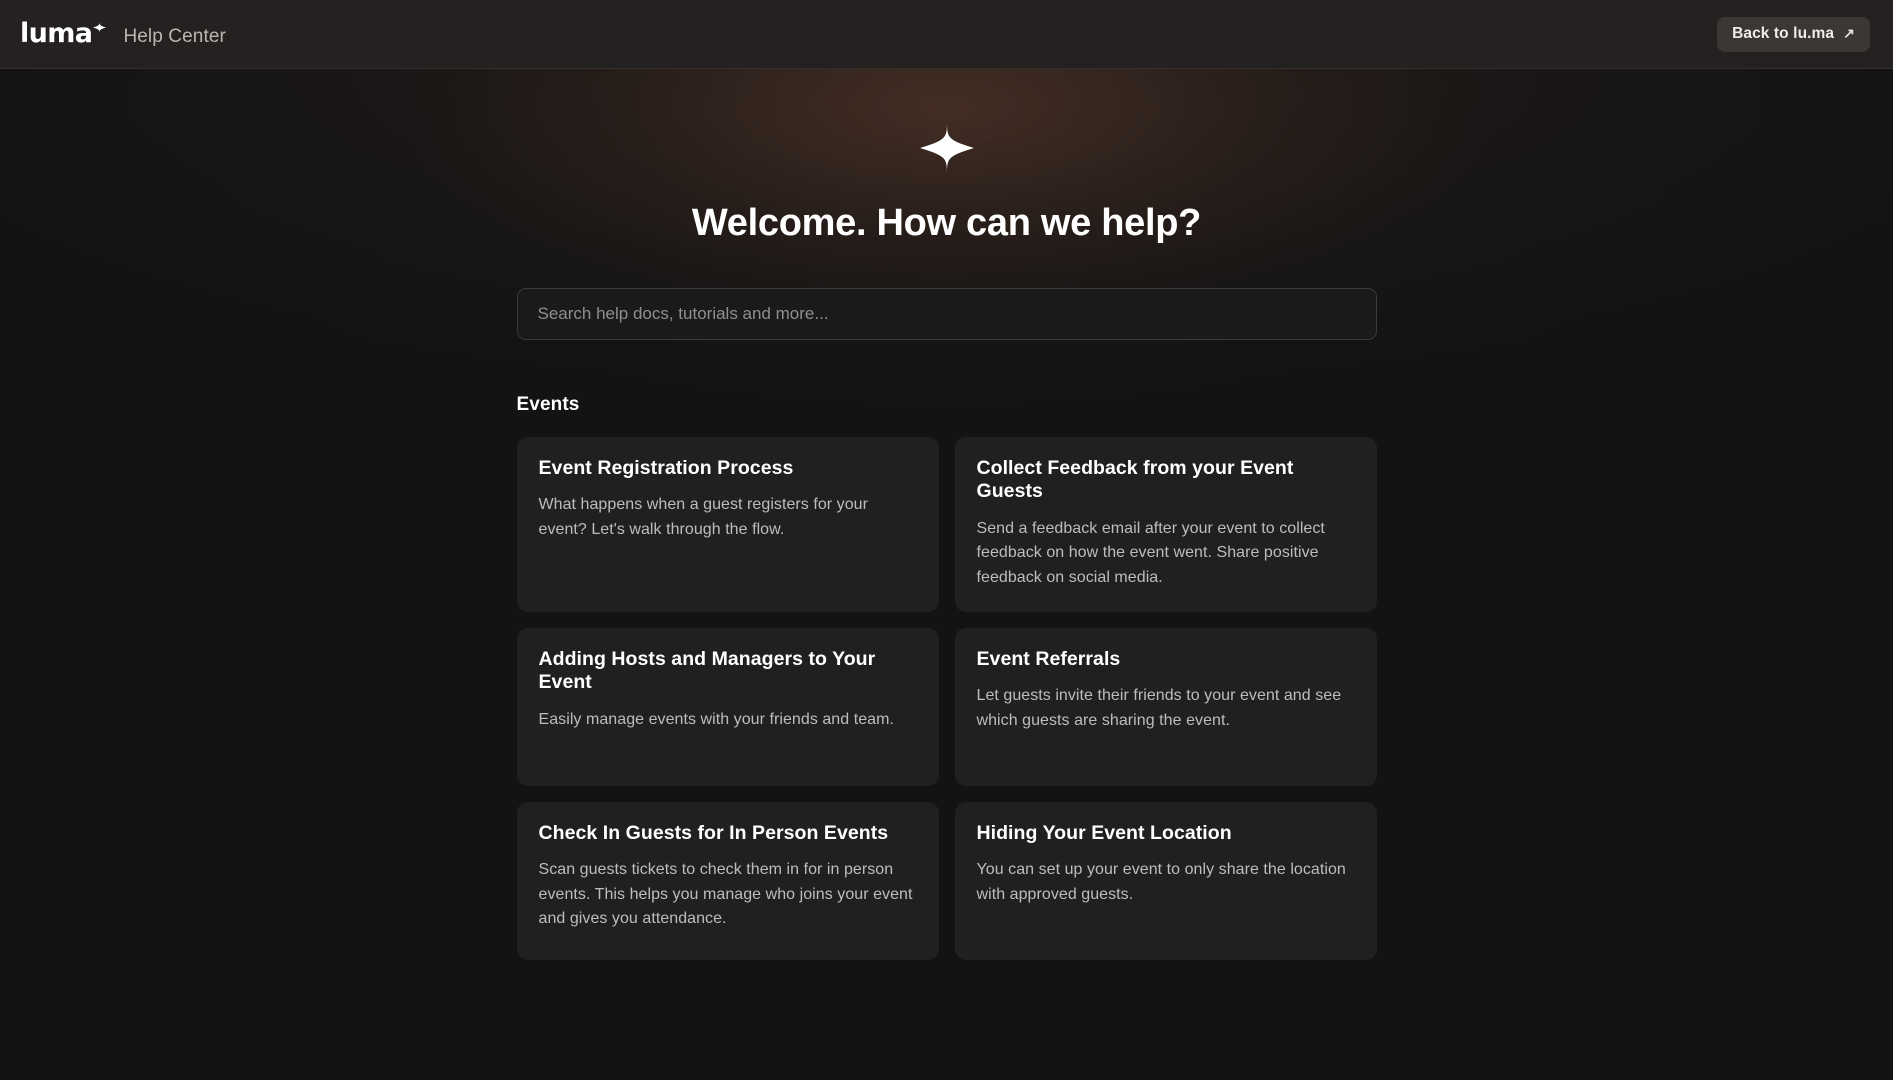 This screenshot has width=1893, height=1080. I want to click on external-link-arrow-icon: ↗, so click(1849, 33).